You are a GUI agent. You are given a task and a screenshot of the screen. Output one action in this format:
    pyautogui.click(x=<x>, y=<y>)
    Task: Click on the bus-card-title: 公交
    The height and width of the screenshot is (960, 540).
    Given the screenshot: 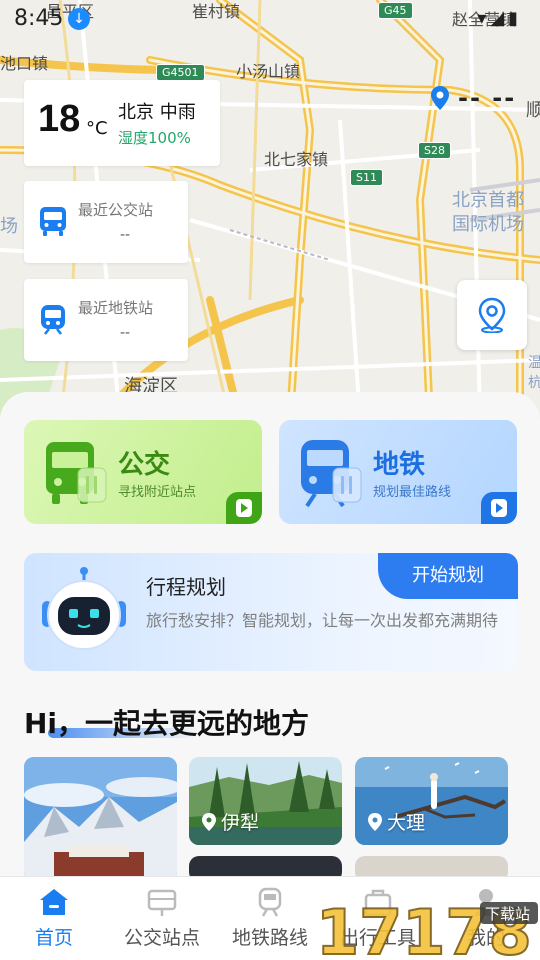 What is the action you would take?
    pyautogui.click(x=144, y=465)
    